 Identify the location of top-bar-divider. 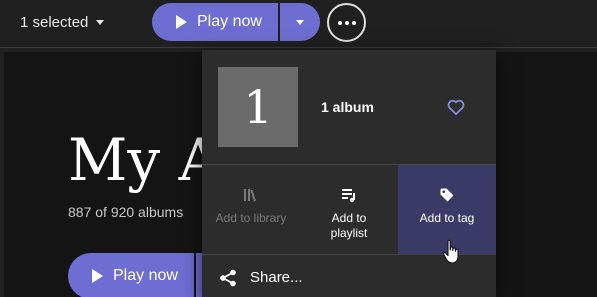
(298, 47).